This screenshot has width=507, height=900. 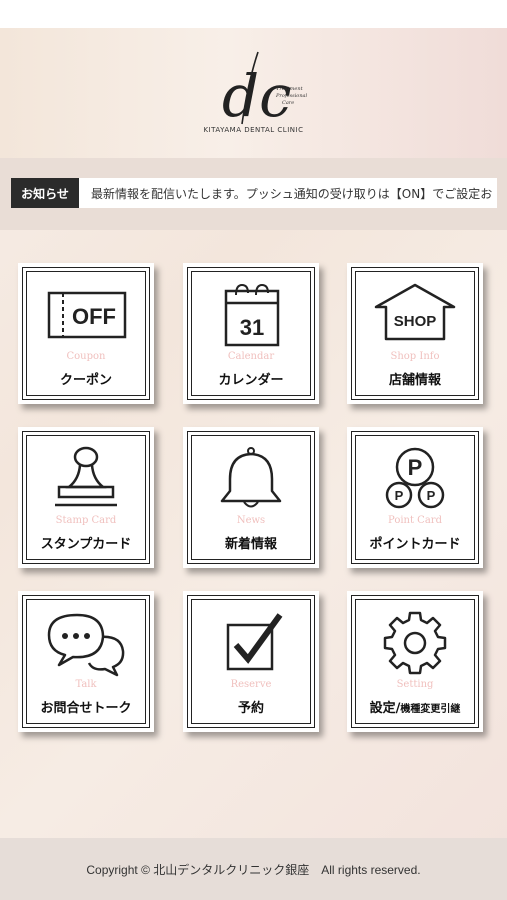 I want to click on tile-en-label: Shop Info, so click(x=415, y=356).